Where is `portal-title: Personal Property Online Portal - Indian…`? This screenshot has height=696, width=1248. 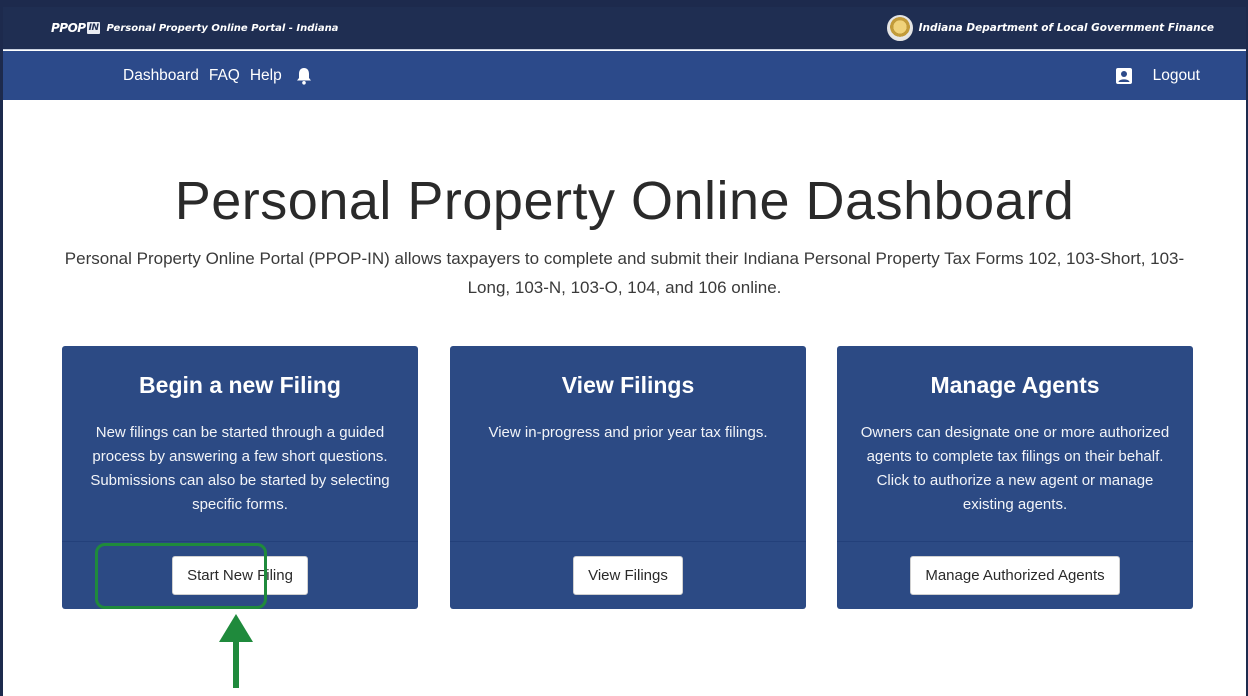 portal-title: Personal Property Online Portal - Indian… is located at coordinates (222, 28).